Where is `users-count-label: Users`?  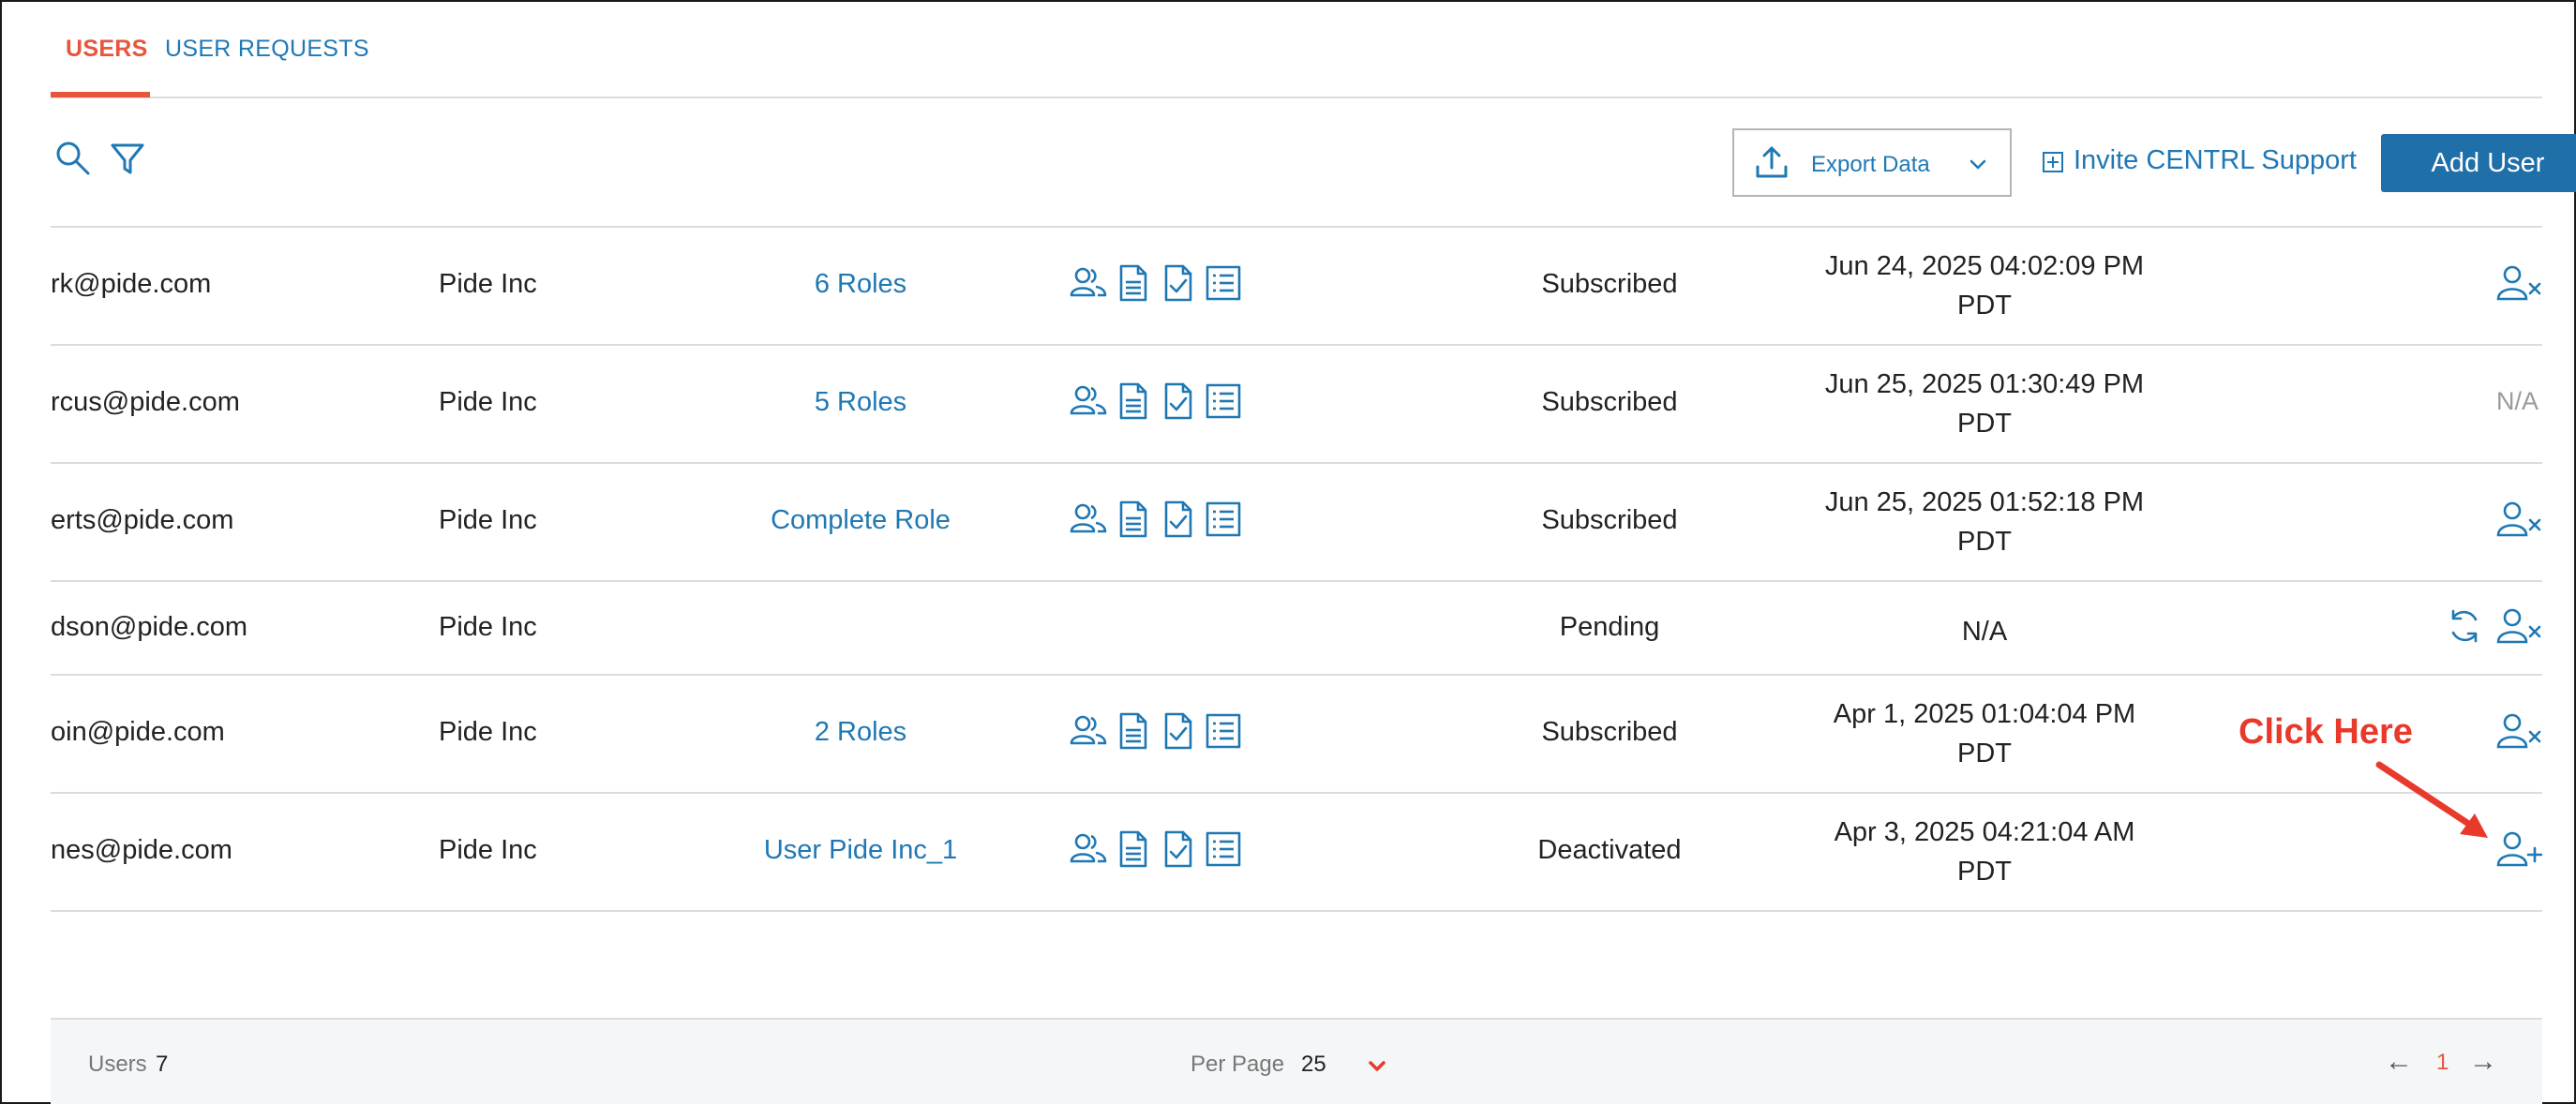 users-count-label: Users is located at coordinates (118, 1064).